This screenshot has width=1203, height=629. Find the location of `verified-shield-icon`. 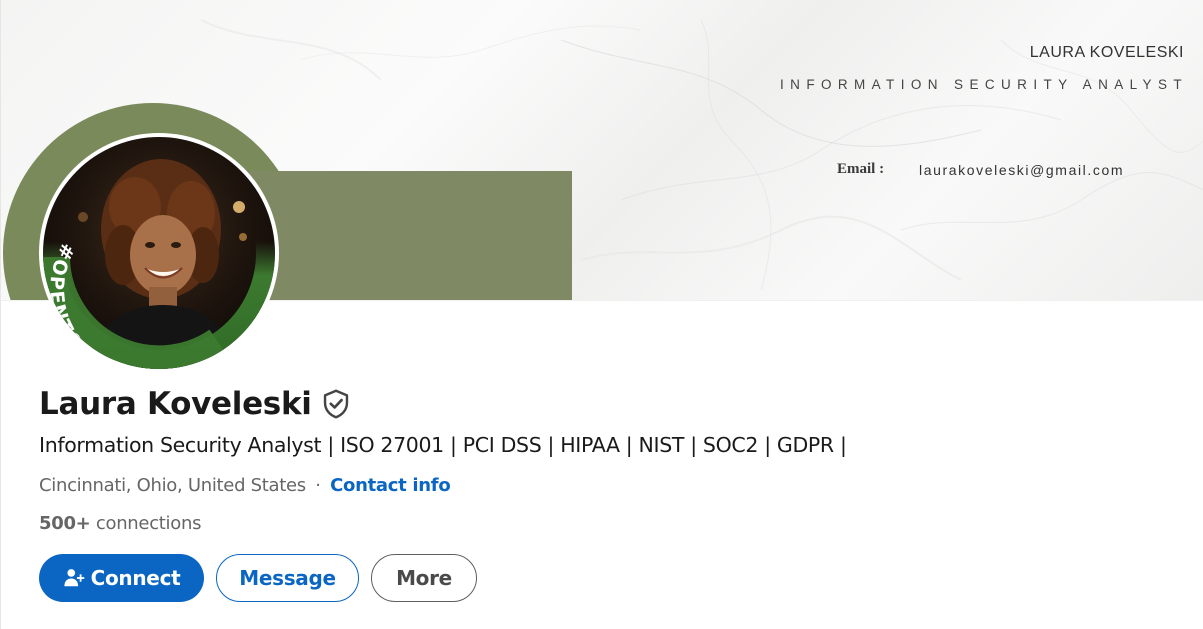

verified-shield-icon is located at coordinates (336, 404).